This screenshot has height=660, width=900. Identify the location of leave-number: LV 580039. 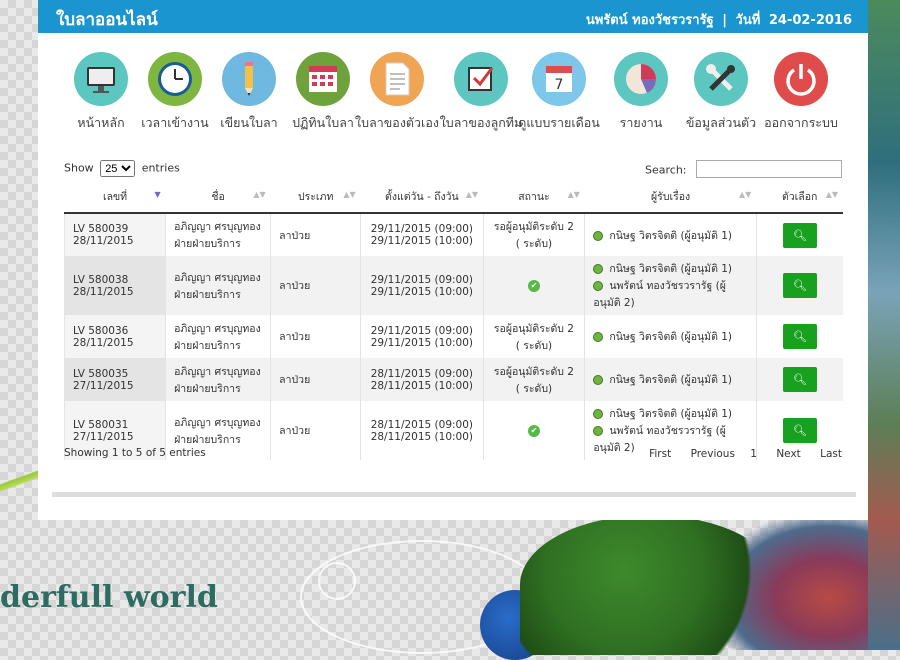
(101, 229).